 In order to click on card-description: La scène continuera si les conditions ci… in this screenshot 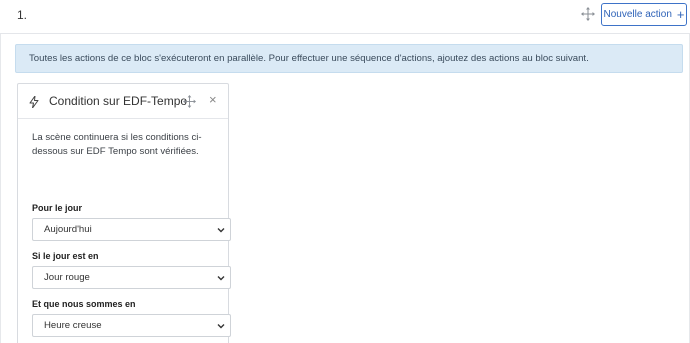, I will do `click(117, 144)`.